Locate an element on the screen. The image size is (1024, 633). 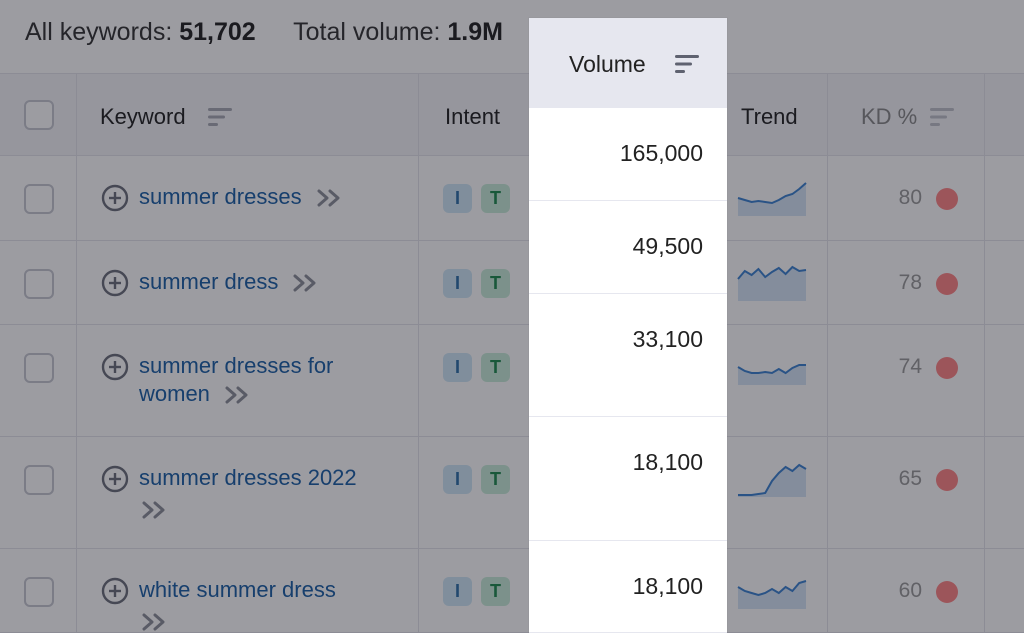
volume-value: 33,100 is located at coordinates (667, 339).